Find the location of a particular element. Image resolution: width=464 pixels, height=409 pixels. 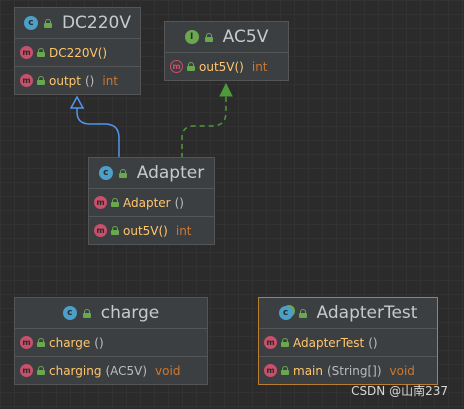

method-name: charging is located at coordinates (75, 370).